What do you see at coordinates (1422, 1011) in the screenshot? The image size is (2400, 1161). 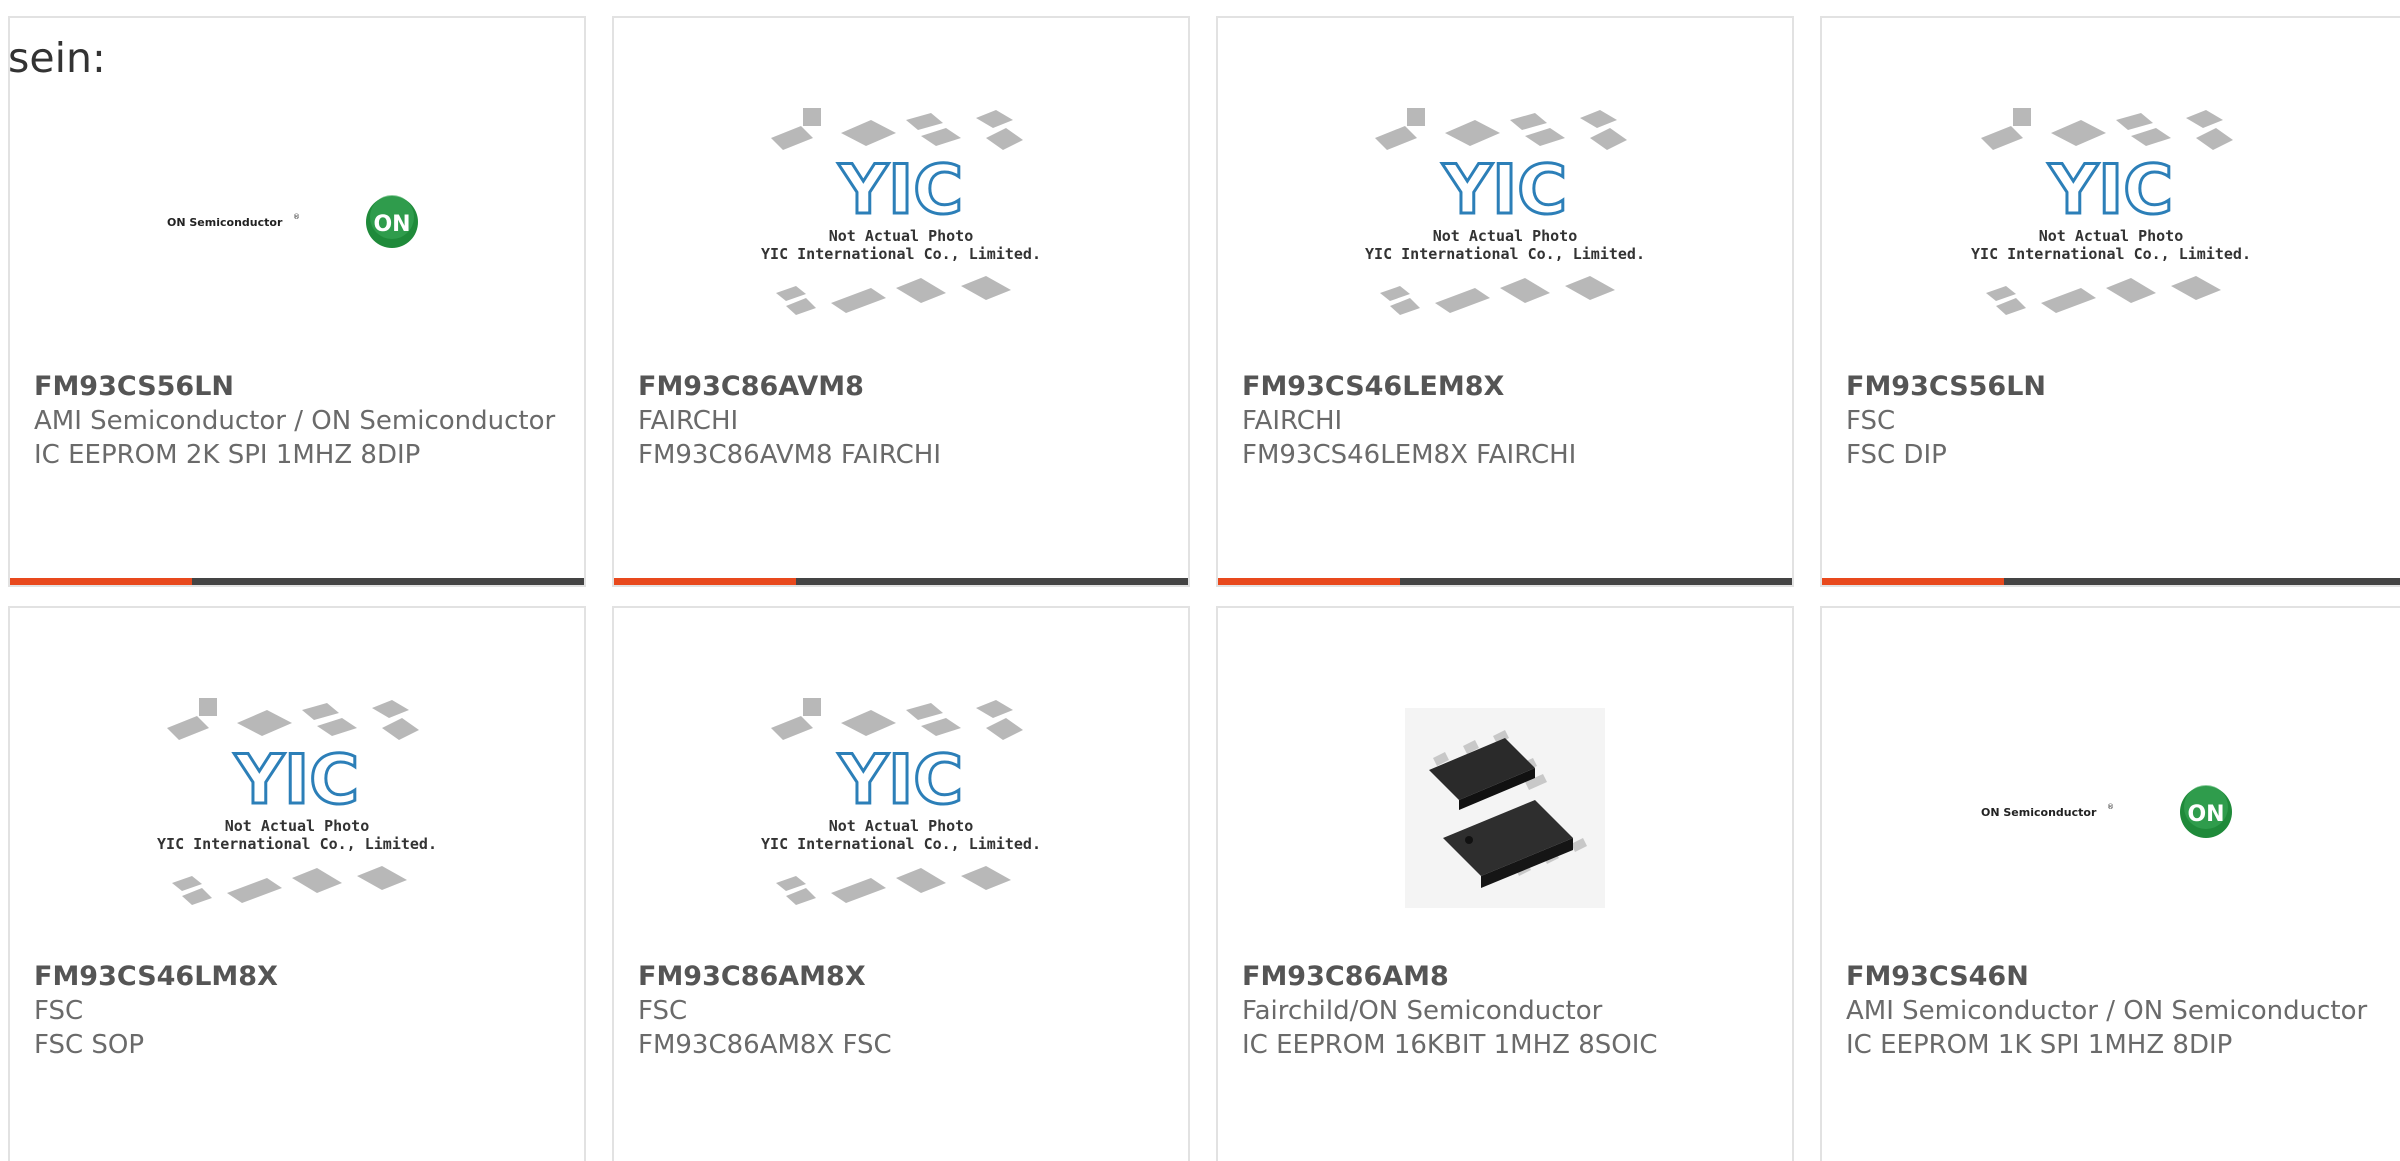 I see `manufacturer: Fairchild/ON Semiconductor` at bounding box center [1422, 1011].